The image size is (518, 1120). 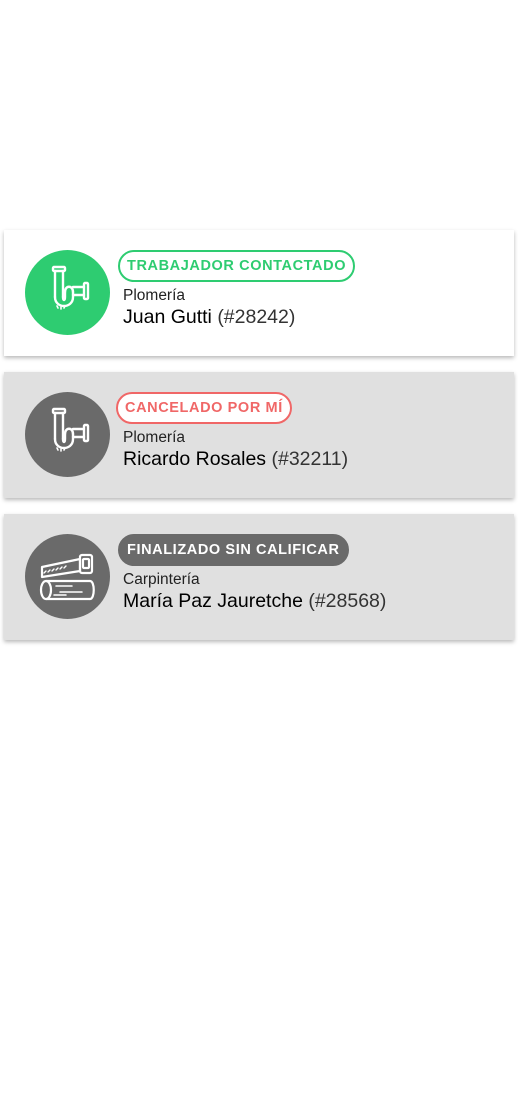 I want to click on saw-wood-icon, so click(x=67, y=576).